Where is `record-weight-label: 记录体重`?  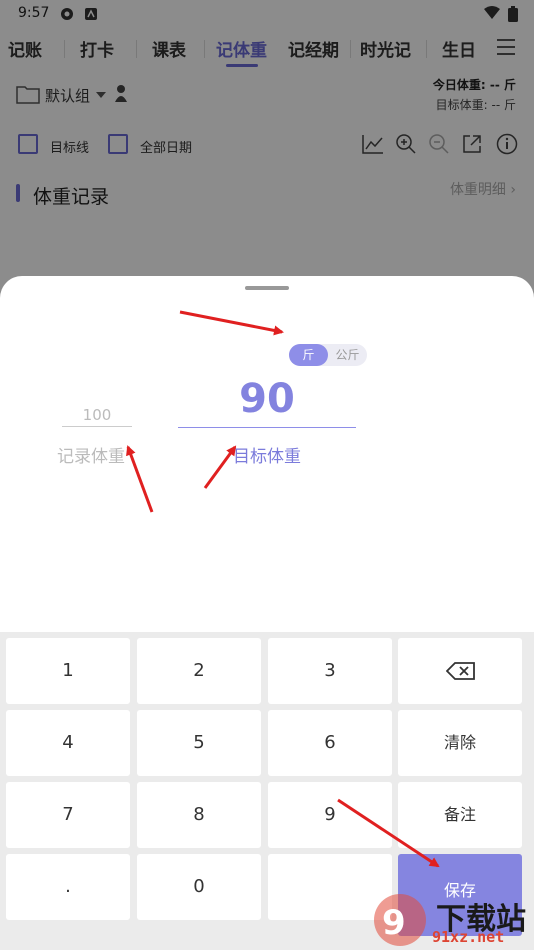
record-weight-label: 记录体重 is located at coordinates (91, 457).